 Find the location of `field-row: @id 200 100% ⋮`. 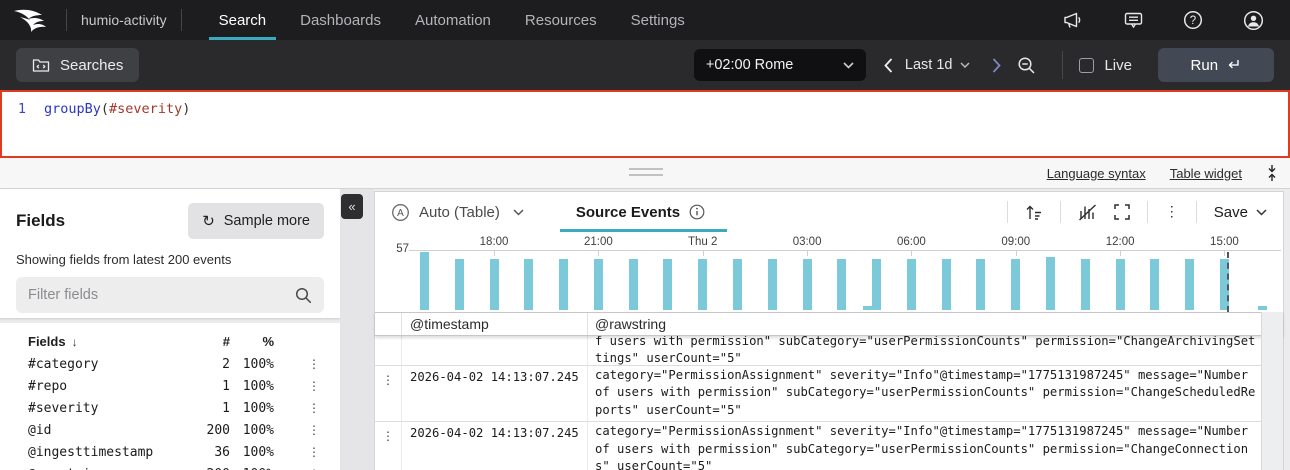

field-row: @id 200 100% ⋮ is located at coordinates (170, 430).